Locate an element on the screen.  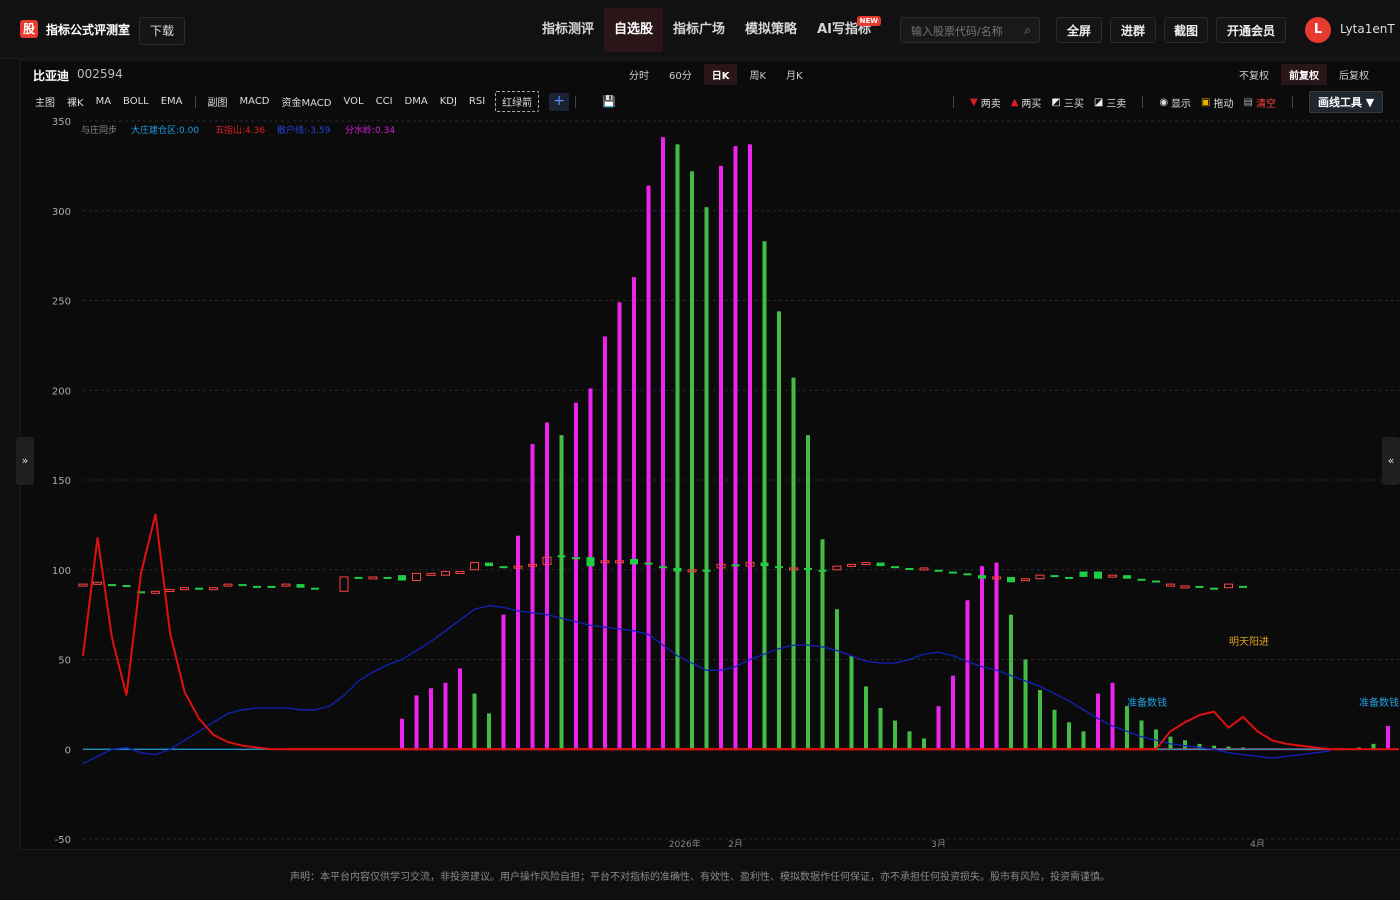
legend-item: 分水岭:0.34 is located at coordinates (370, 130).